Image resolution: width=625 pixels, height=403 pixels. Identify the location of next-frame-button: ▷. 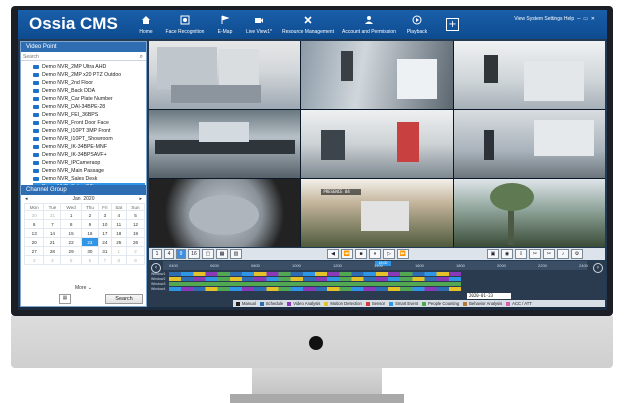
(389, 254).